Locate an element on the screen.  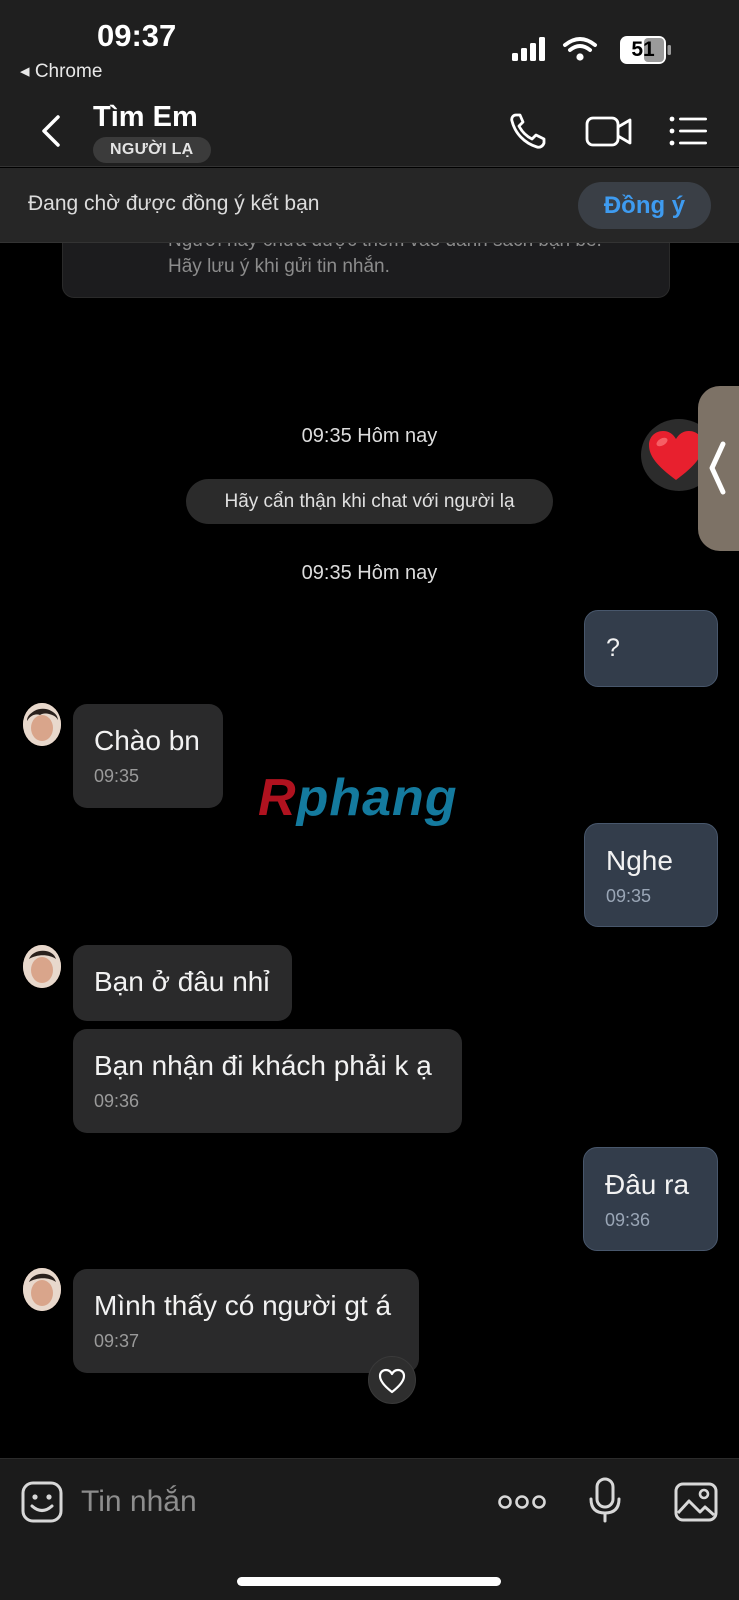
message-text: Đâu ra is located at coordinates (647, 1184).